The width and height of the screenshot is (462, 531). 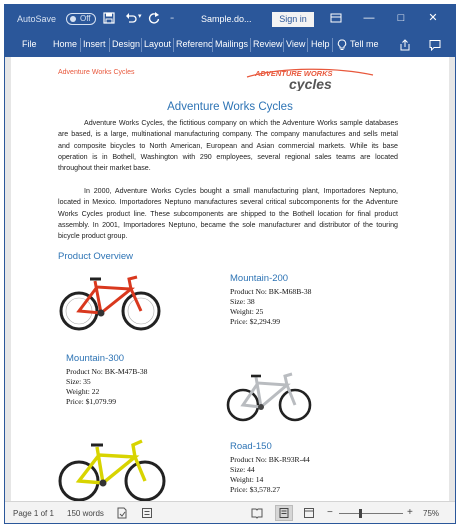 What do you see at coordinates (242, 469) in the screenshot?
I see `product-size: Size: 44` at bounding box center [242, 469].